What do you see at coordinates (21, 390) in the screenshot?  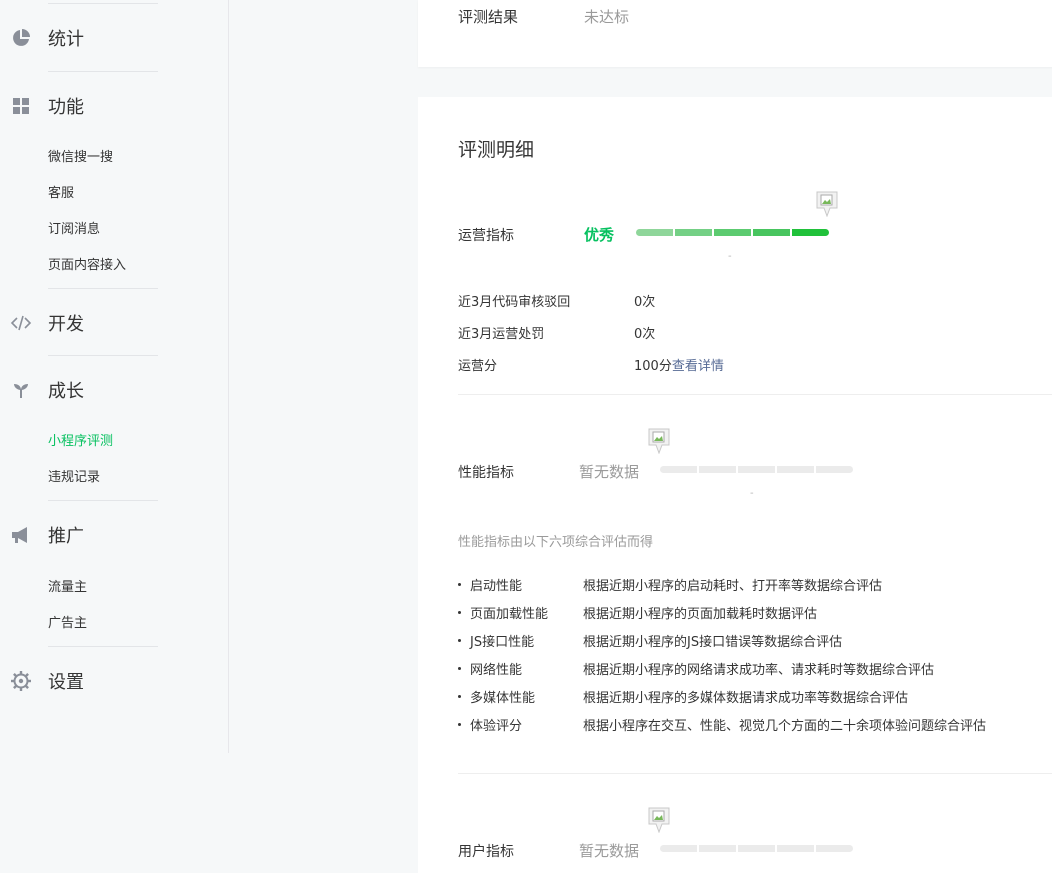 I see `sprout-icon` at bounding box center [21, 390].